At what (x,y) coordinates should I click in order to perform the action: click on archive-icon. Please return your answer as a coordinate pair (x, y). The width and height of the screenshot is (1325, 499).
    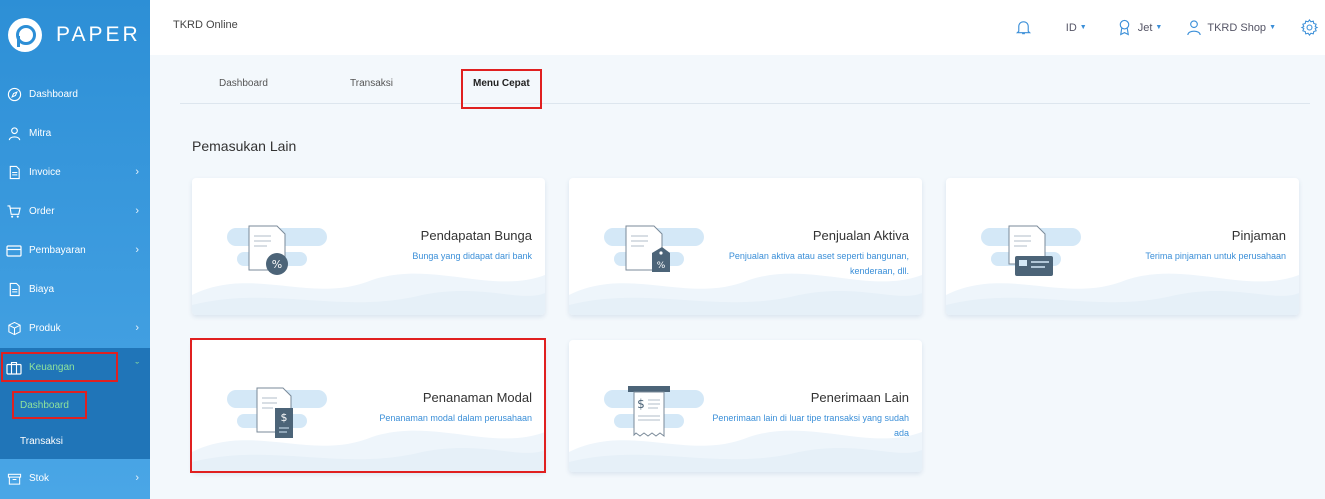
    Looking at the image, I should click on (14, 479).